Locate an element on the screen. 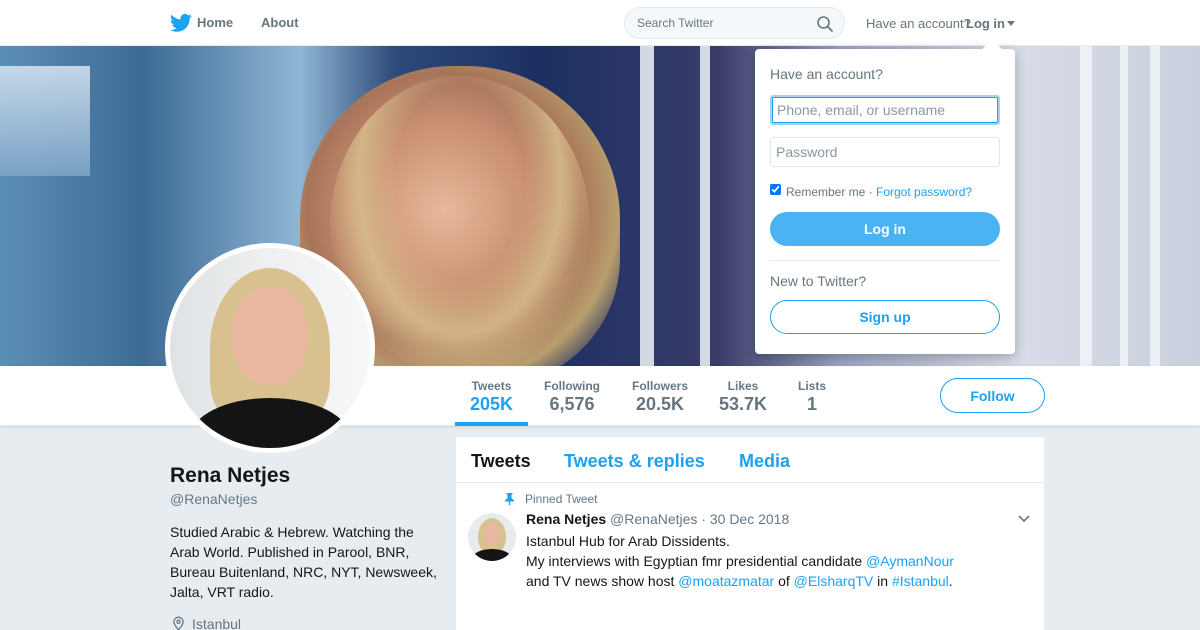  stat-label: Lists is located at coordinates (811, 386).